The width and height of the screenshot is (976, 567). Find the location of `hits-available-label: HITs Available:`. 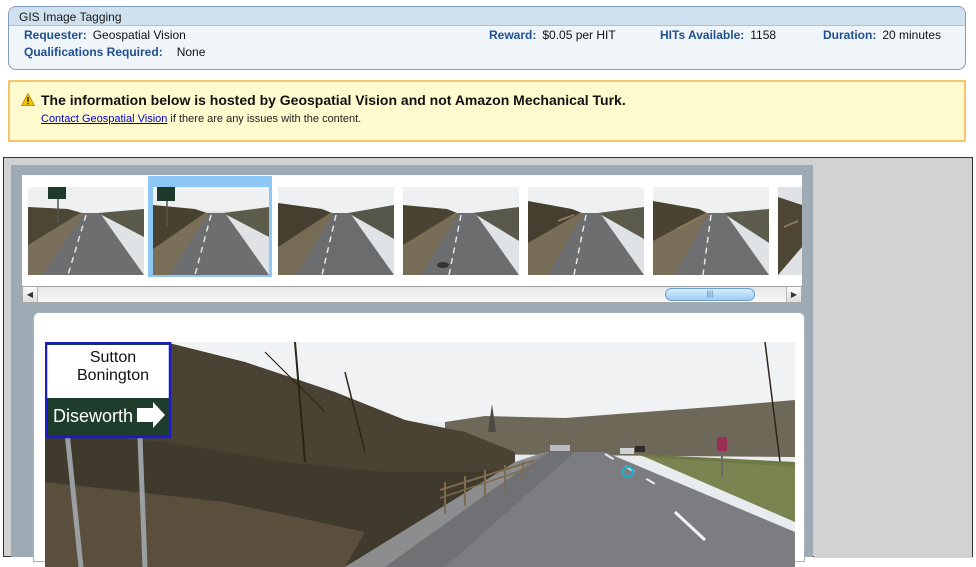

hits-available-label: HITs Available: is located at coordinates (702, 35).